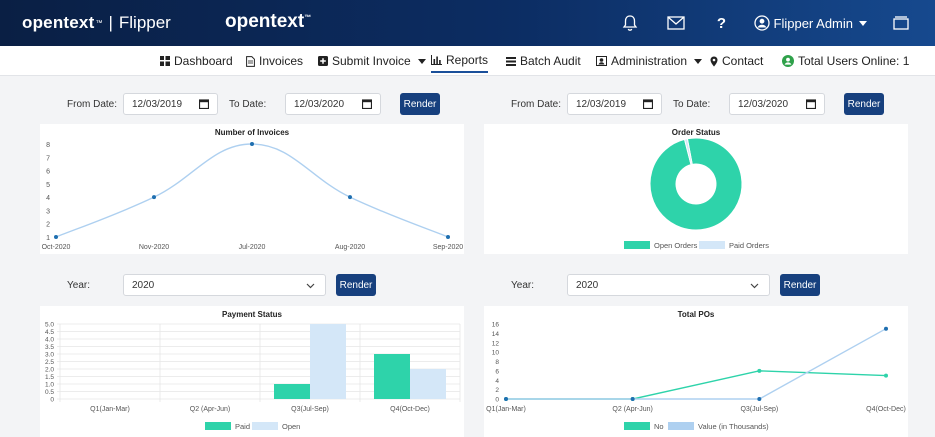  What do you see at coordinates (676, 23) in the screenshot?
I see `mail-icon` at bounding box center [676, 23].